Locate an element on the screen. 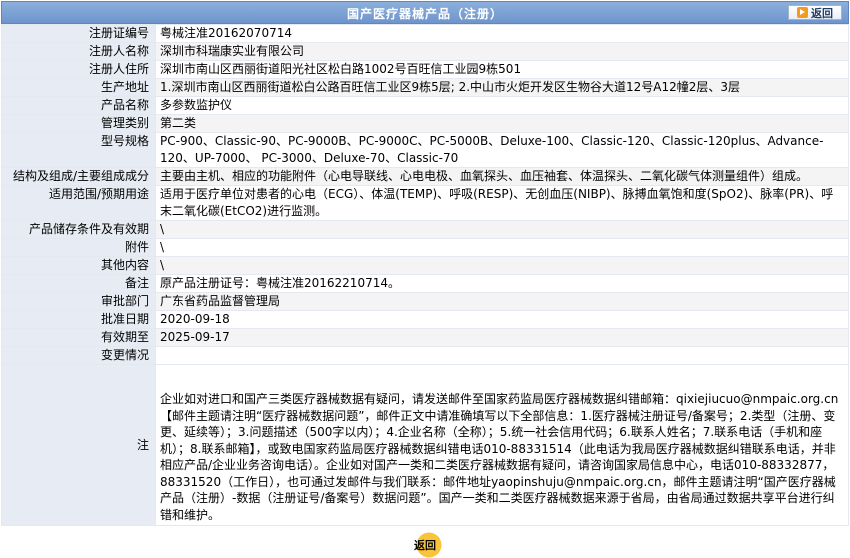 The width and height of the screenshot is (850, 558). field-label: 产品储存条件及有效期 is located at coordinates (78, 229).